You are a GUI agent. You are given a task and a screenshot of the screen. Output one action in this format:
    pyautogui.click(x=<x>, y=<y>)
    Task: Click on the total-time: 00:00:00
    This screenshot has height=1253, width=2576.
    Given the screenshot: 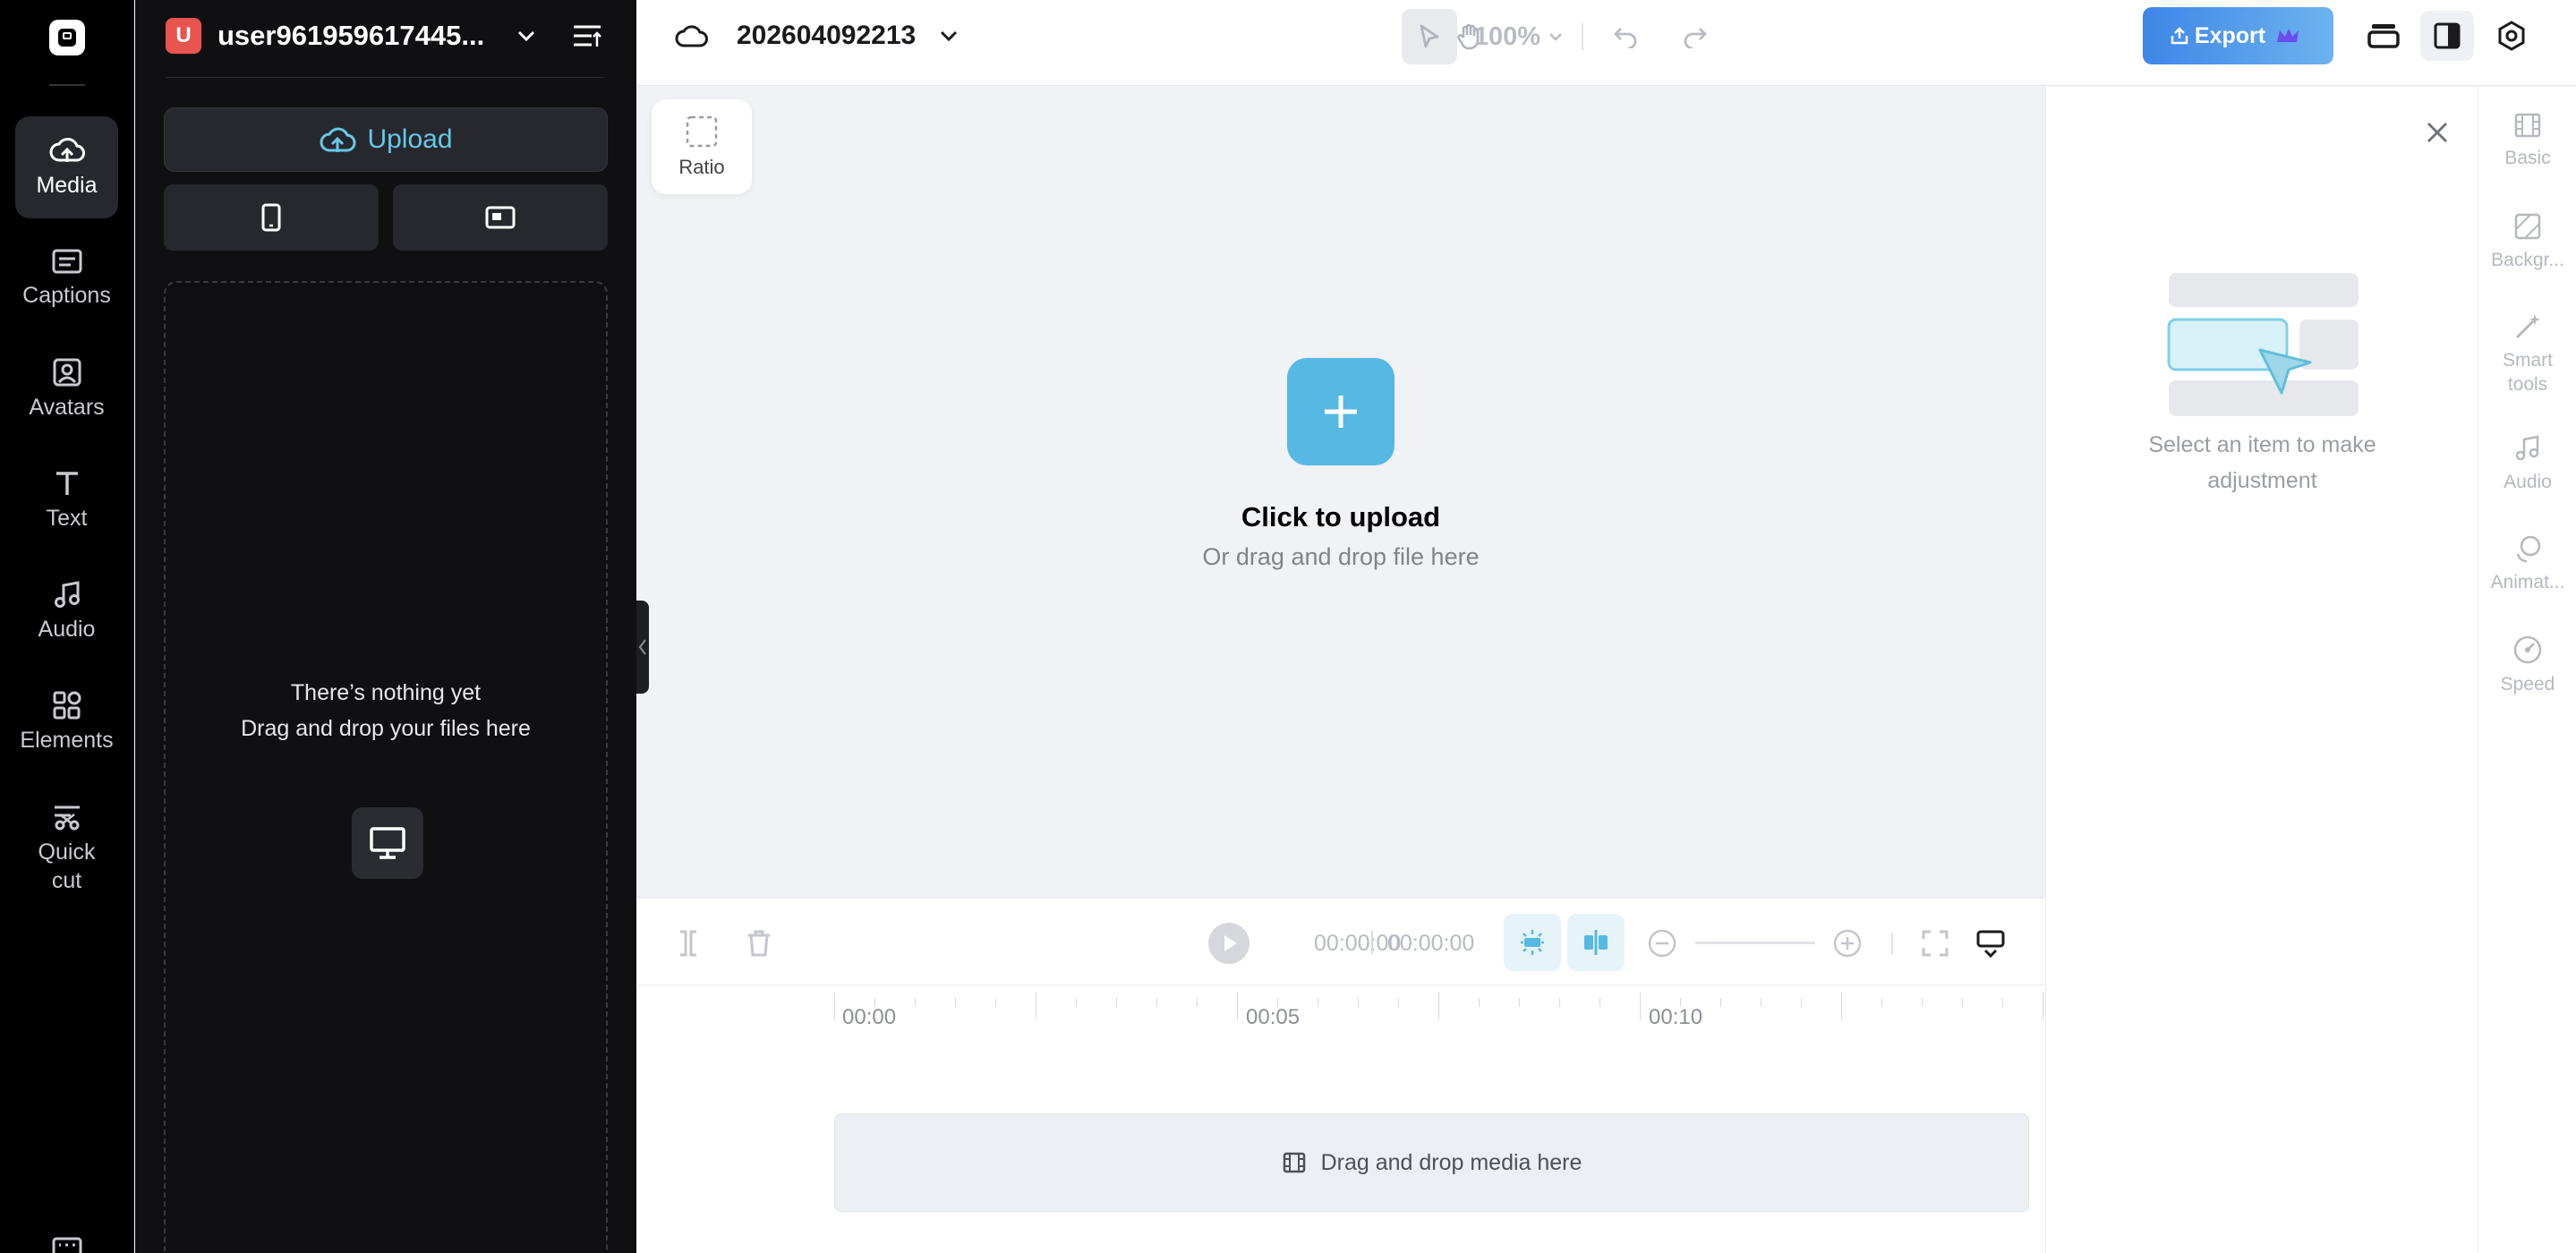 What is the action you would take?
    pyautogui.click(x=1431, y=943)
    